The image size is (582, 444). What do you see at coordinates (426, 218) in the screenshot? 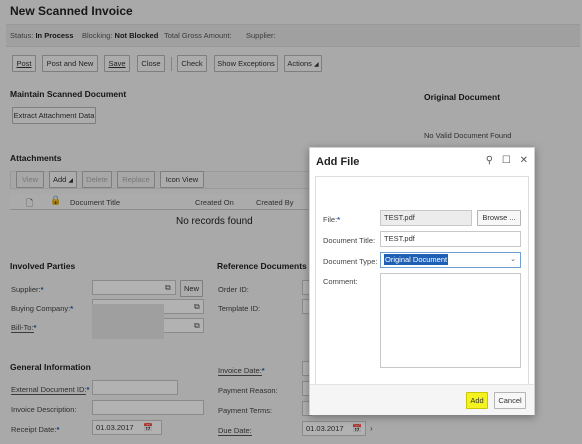
I see `file-input: TEST.pdf` at bounding box center [426, 218].